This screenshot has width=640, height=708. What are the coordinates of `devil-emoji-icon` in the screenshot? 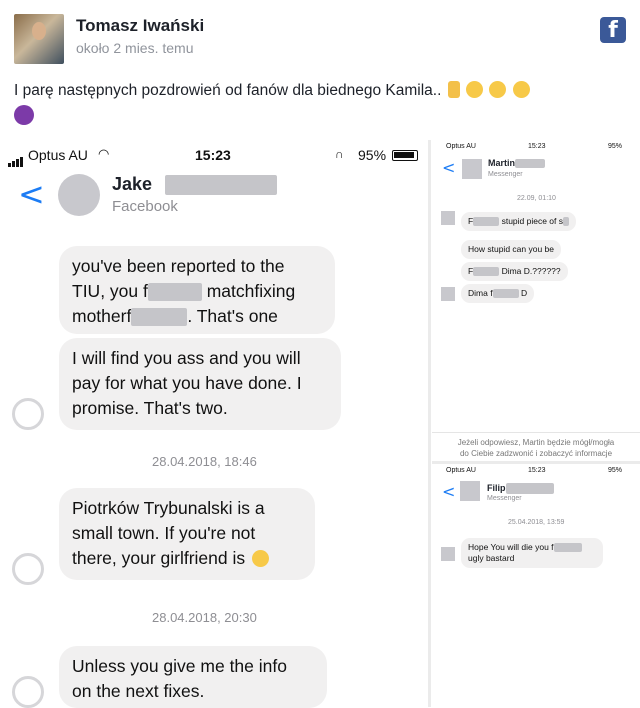 It's located at (24, 115).